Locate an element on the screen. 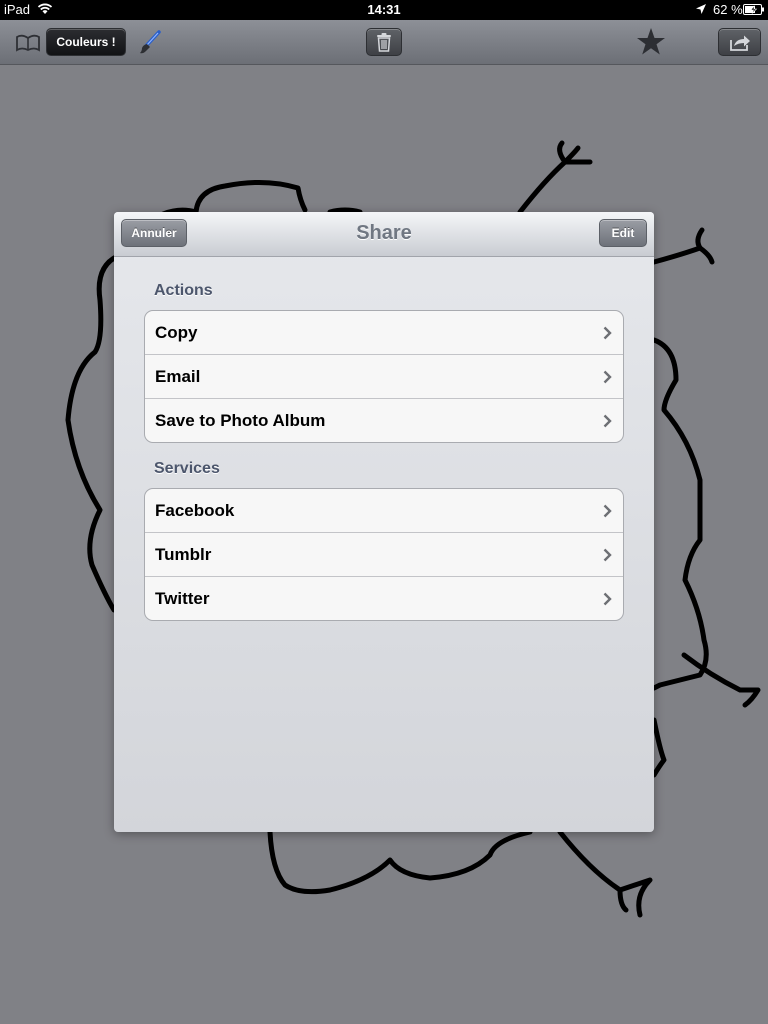  services-group: Facebook Tumblr Twitter is located at coordinates (384, 554).